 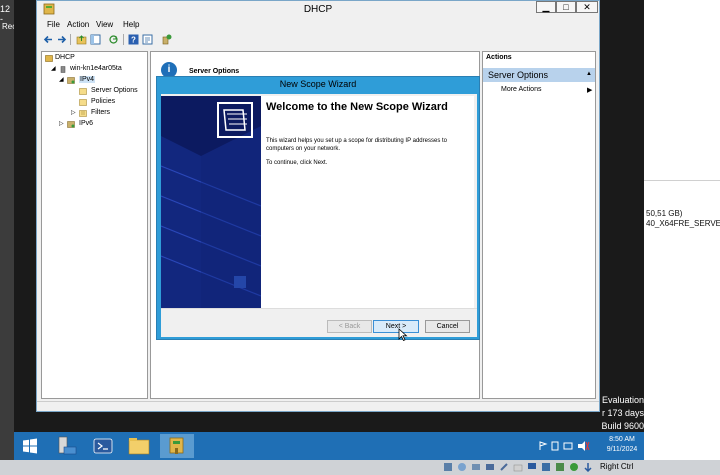 I want to click on wizard-button-bar: < Back Next > Cancel, so click(x=319, y=324).